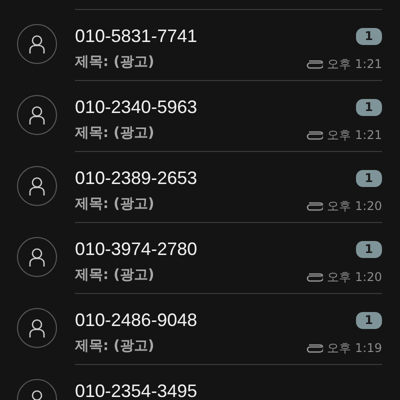 Image resolution: width=400 pixels, height=400 pixels. What do you see at coordinates (136, 107) in the screenshot?
I see `sender-number: 010-2340-5963` at bounding box center [136, 107].